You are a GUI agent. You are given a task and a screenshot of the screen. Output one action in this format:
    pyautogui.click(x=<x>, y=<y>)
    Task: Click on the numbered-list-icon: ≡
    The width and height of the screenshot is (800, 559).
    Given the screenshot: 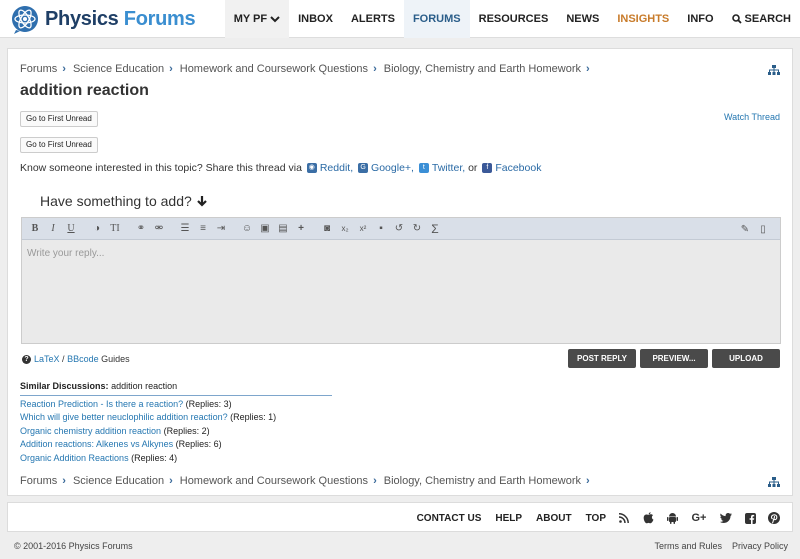 What is the action you would take?
    pyautogui.click(x=203, y=229)
    